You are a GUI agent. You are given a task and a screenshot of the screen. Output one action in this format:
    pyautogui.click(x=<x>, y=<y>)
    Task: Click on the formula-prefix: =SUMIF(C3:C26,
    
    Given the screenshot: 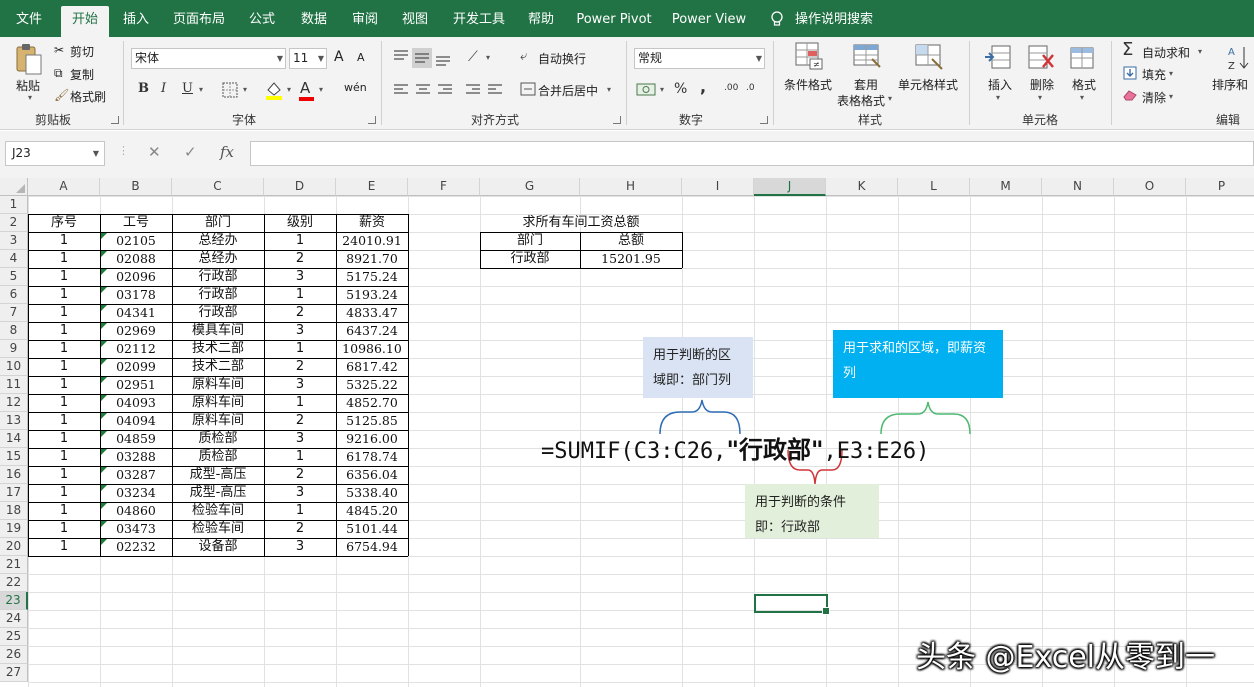 What is the action you would take?
    pyautogui.click(x=634, y=451)
    